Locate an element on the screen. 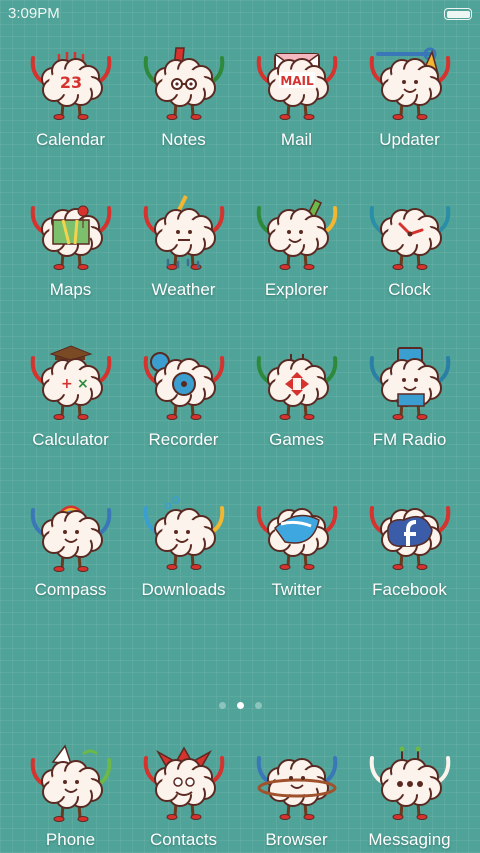  downloads-icon is located at coordinates (184, 534).